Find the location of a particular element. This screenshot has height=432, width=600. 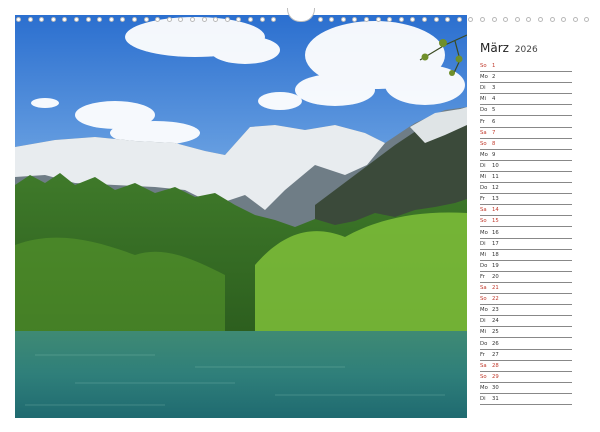

day-row: Di 24 is located at coordinates (526, 322).